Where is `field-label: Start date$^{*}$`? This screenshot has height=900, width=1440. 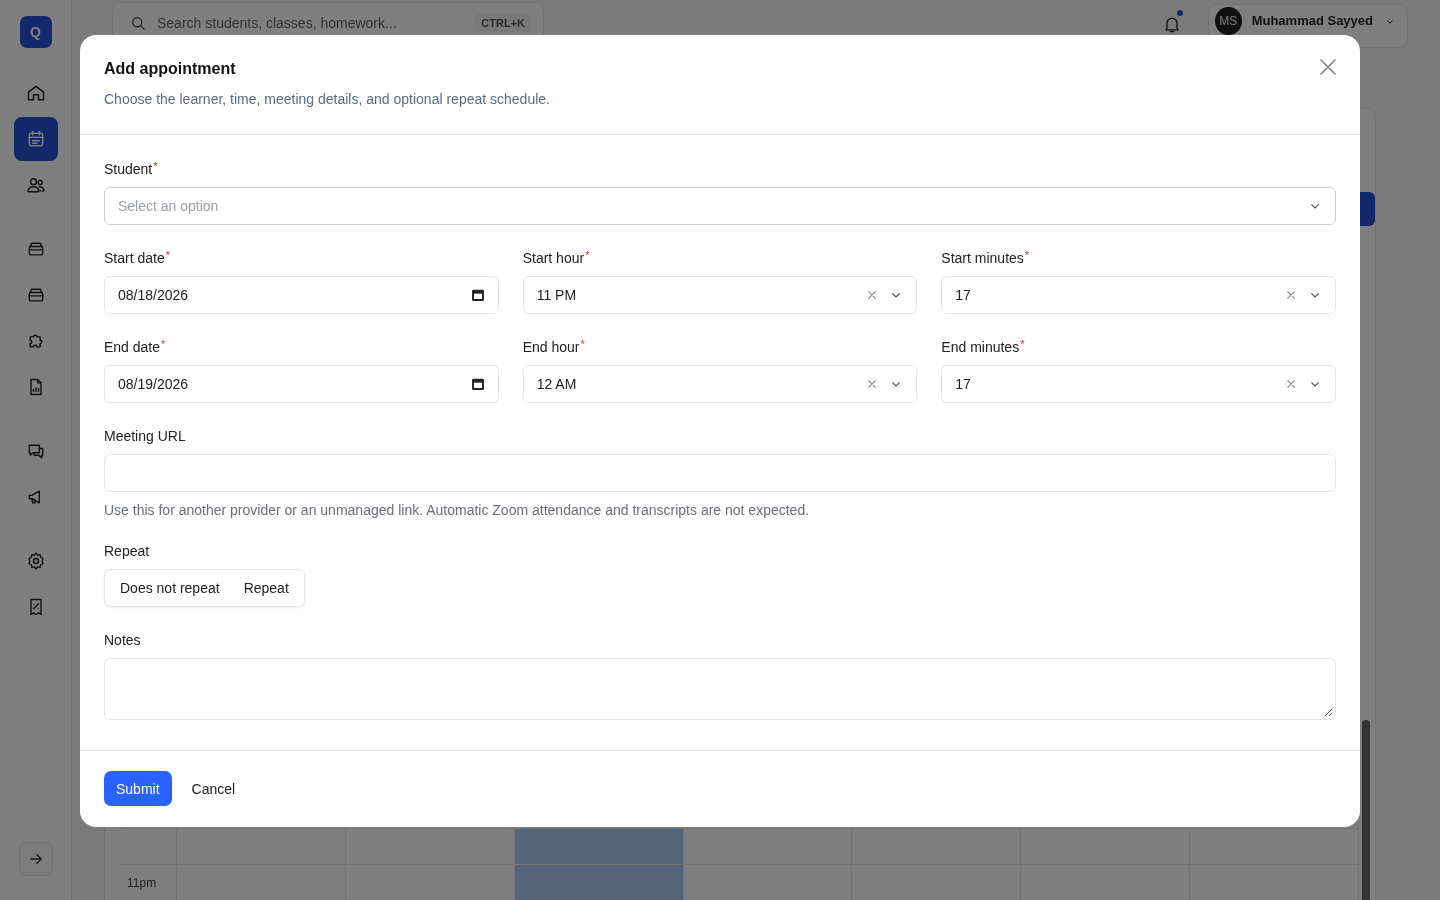
field-label: Start date$^{*}$ is located at coordinates (137, 258).